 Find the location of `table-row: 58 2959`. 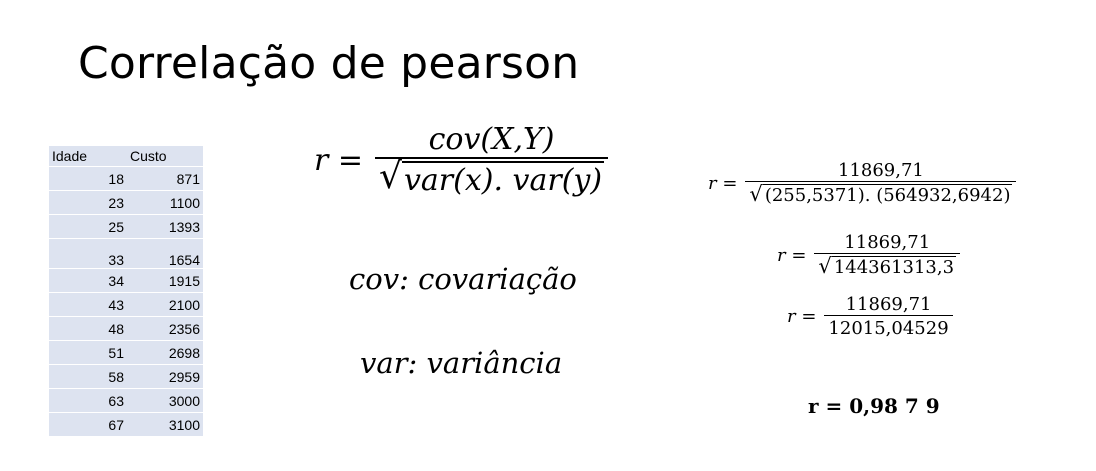

table-row: 58 2959 is located at coordinates (126, 376).